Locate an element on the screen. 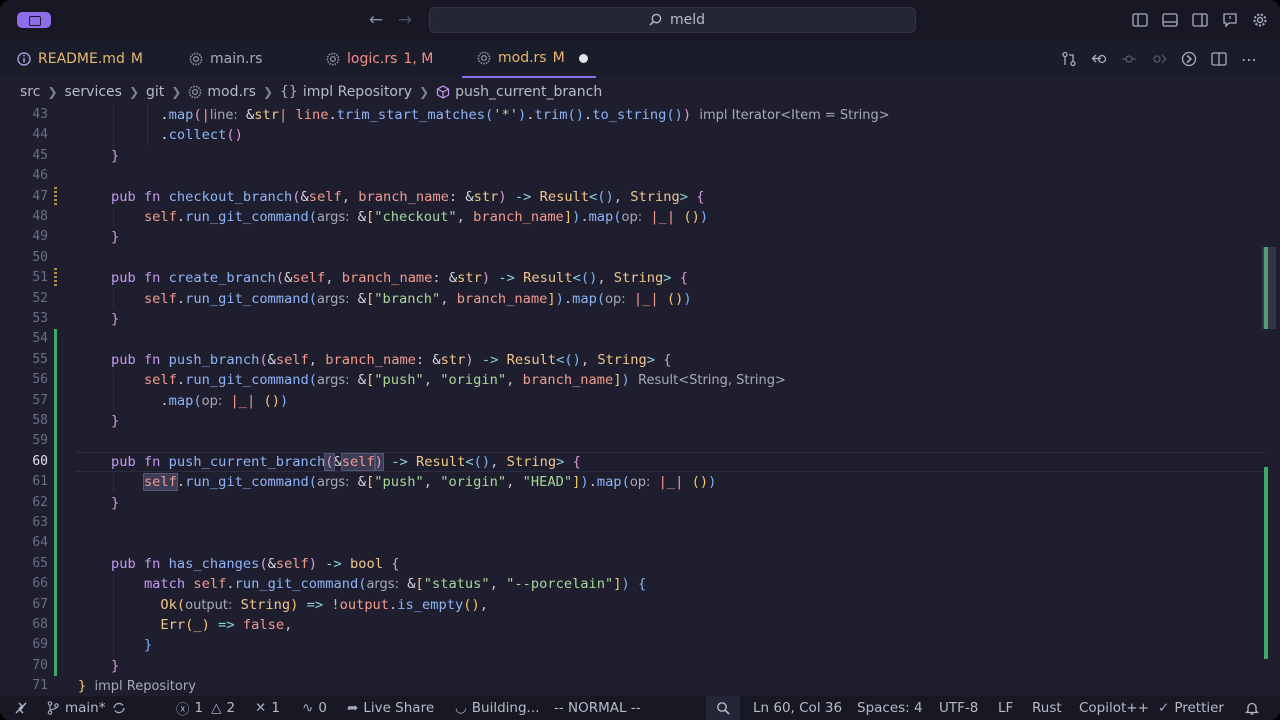 The image size is (1280, 720). code-line-53: } is located at coordinates (98, 319).